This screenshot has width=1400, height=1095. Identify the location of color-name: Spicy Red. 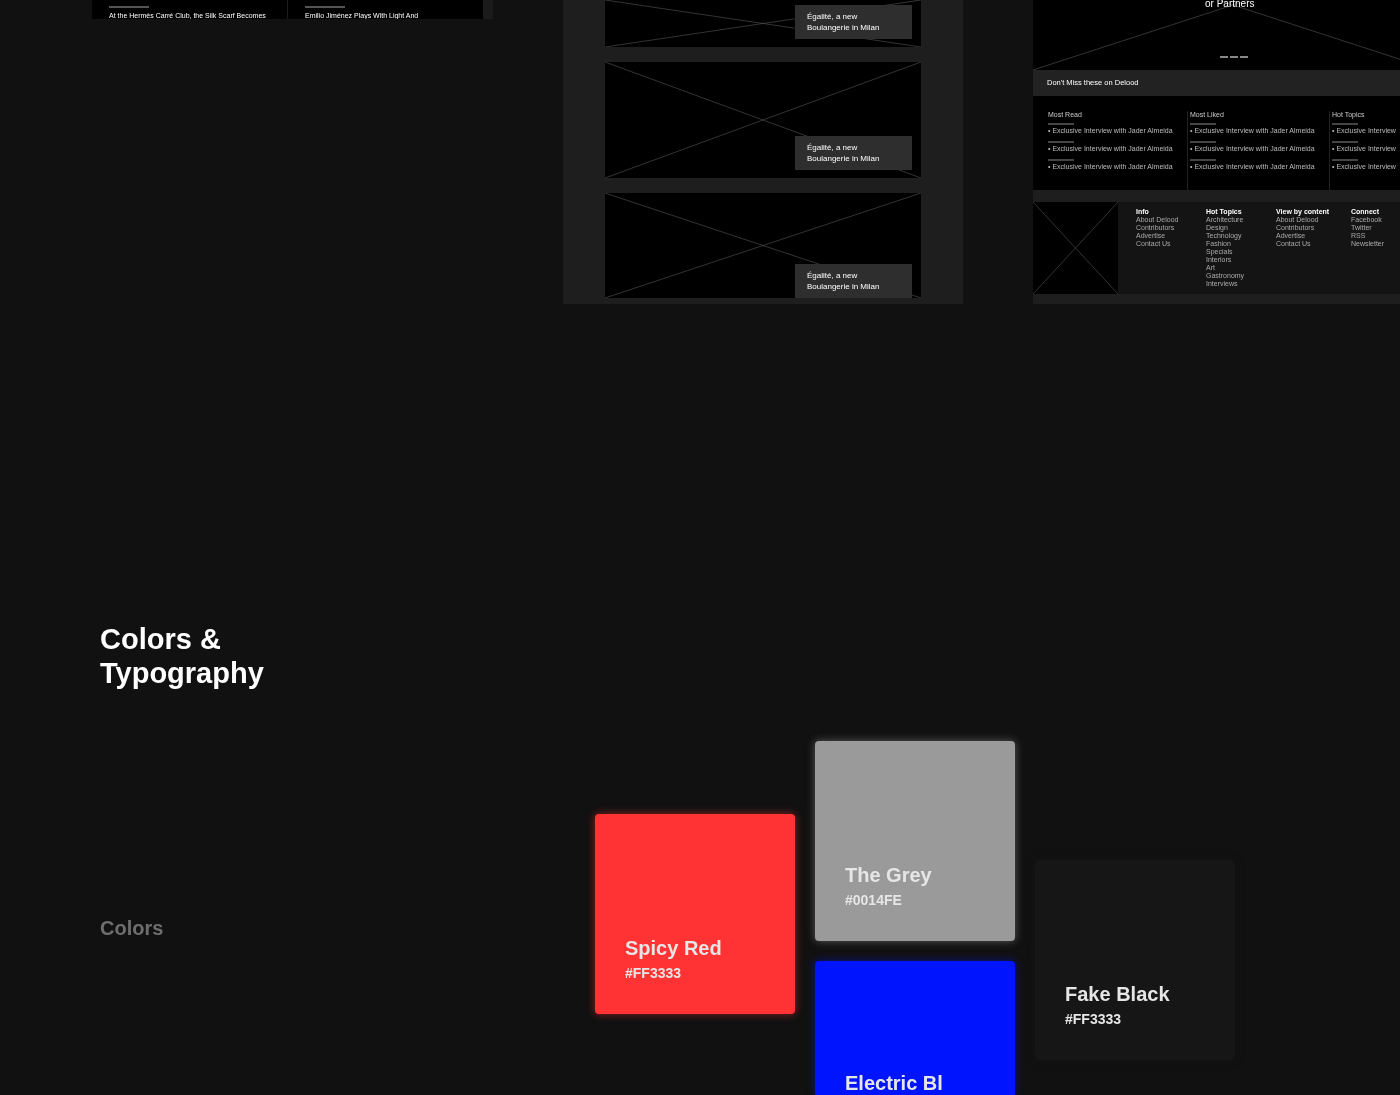
(674, 948).